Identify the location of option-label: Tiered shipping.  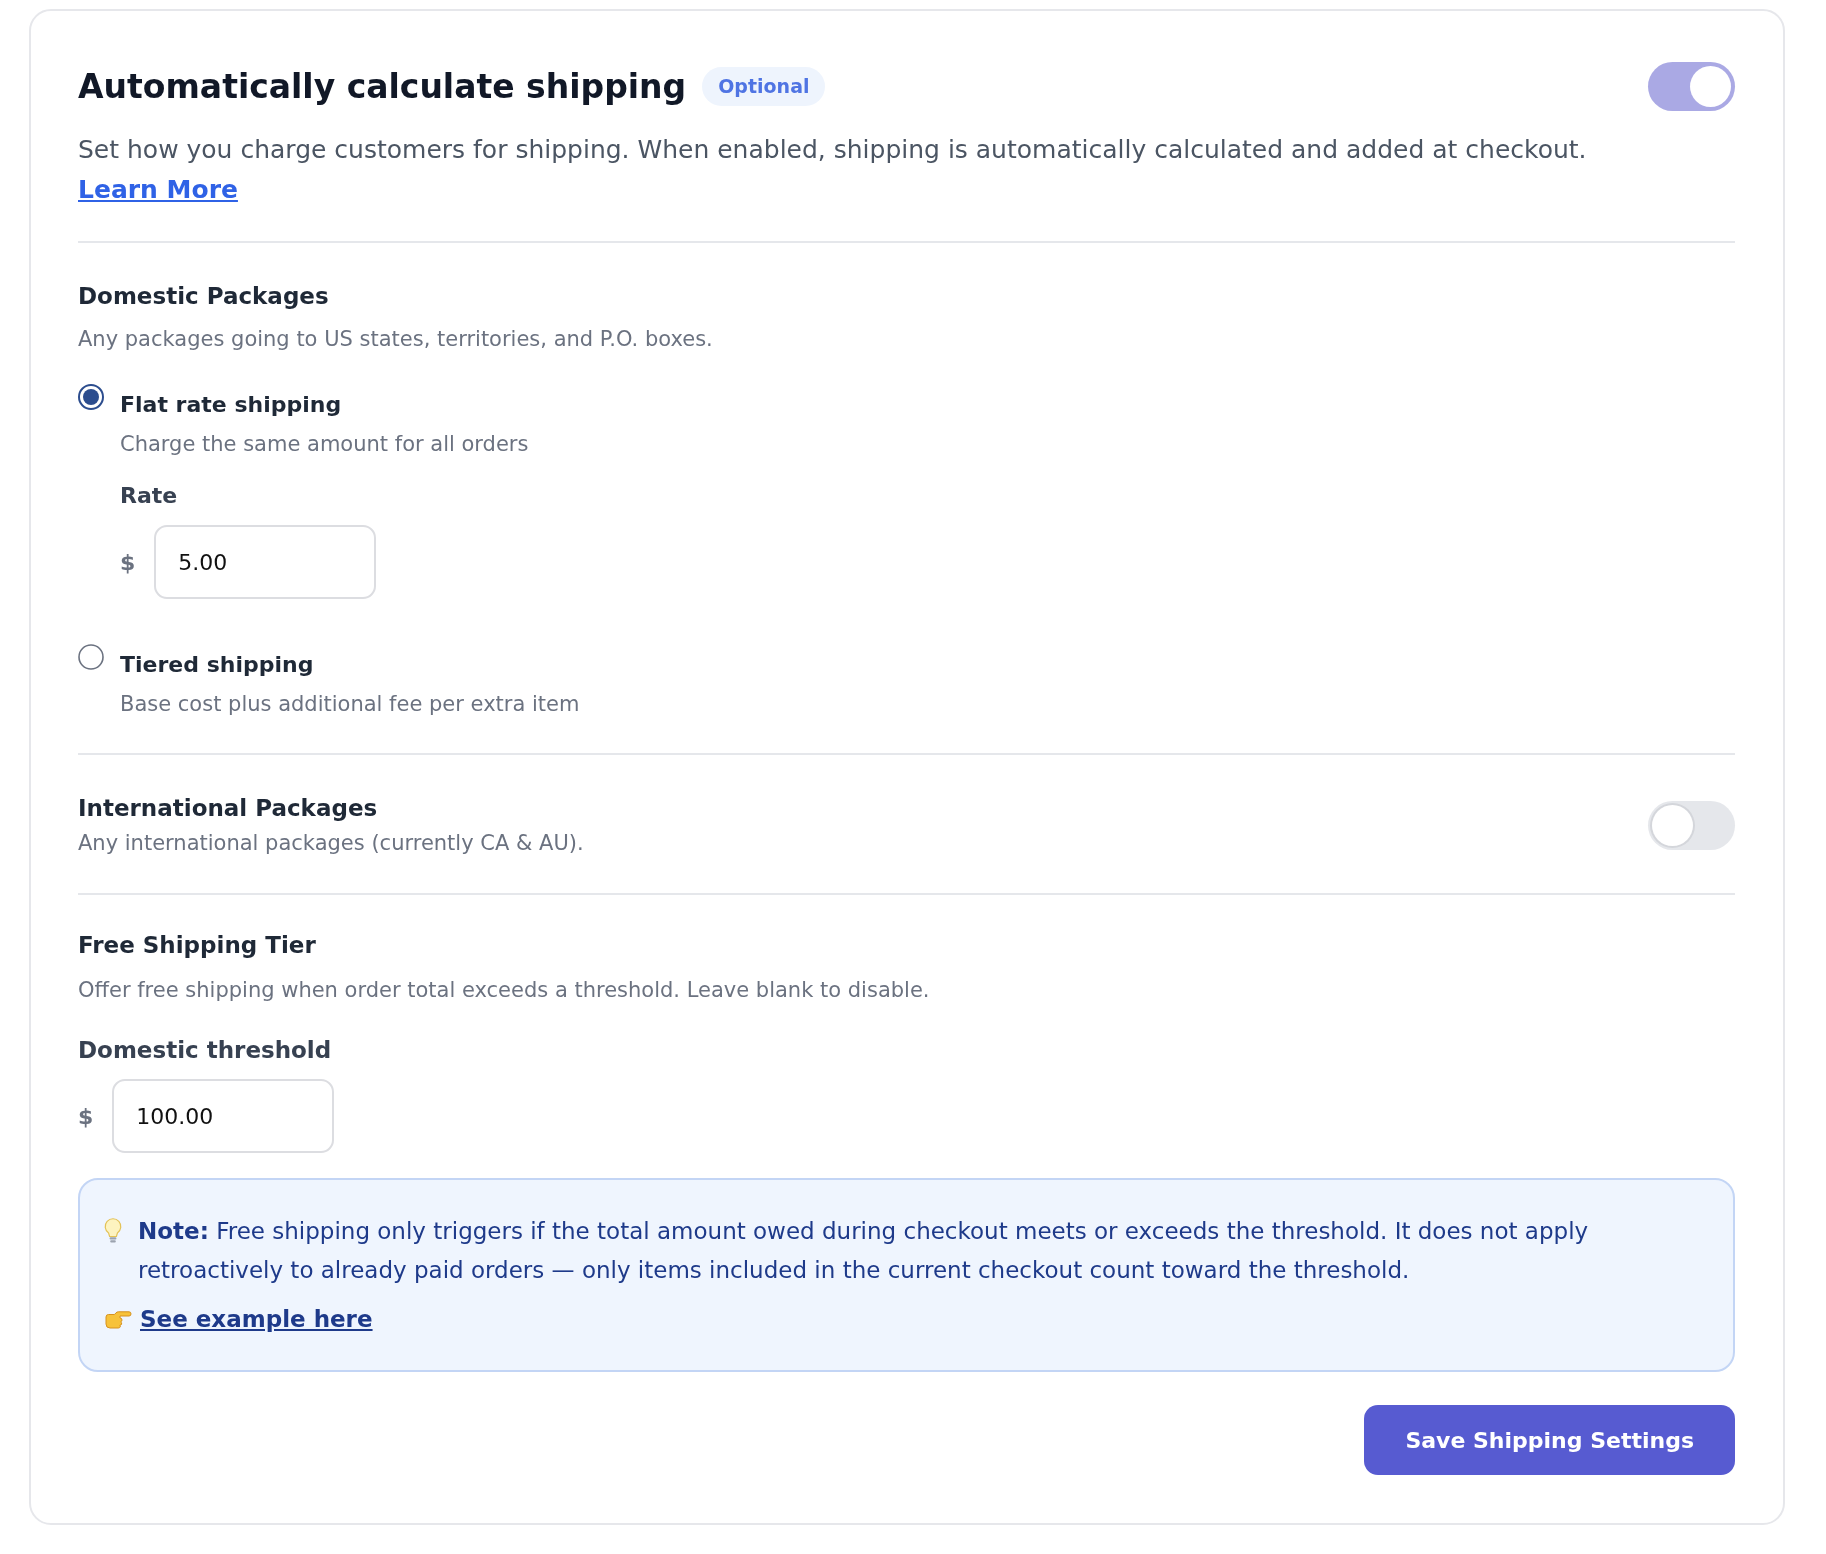
(217, 665).